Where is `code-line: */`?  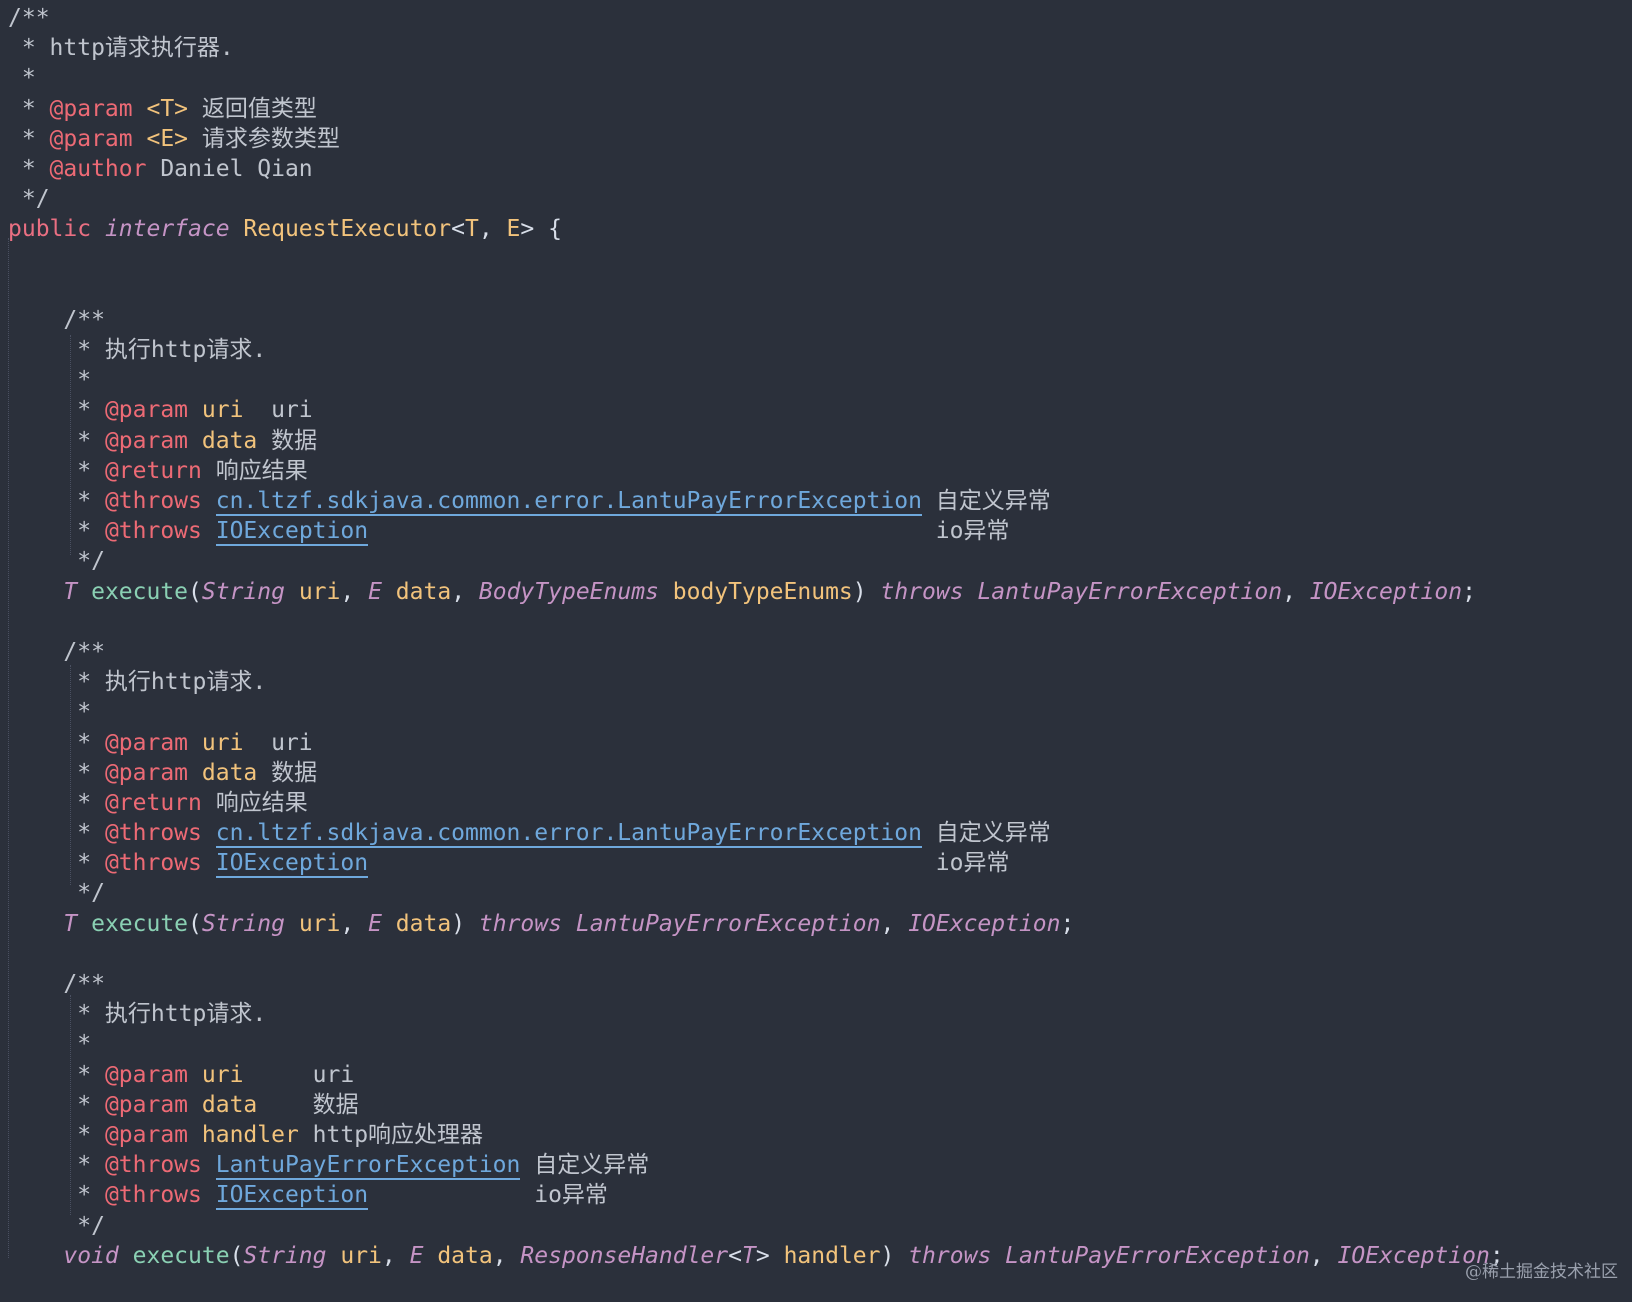 code-line: */ is located at coordinates (817, 199).